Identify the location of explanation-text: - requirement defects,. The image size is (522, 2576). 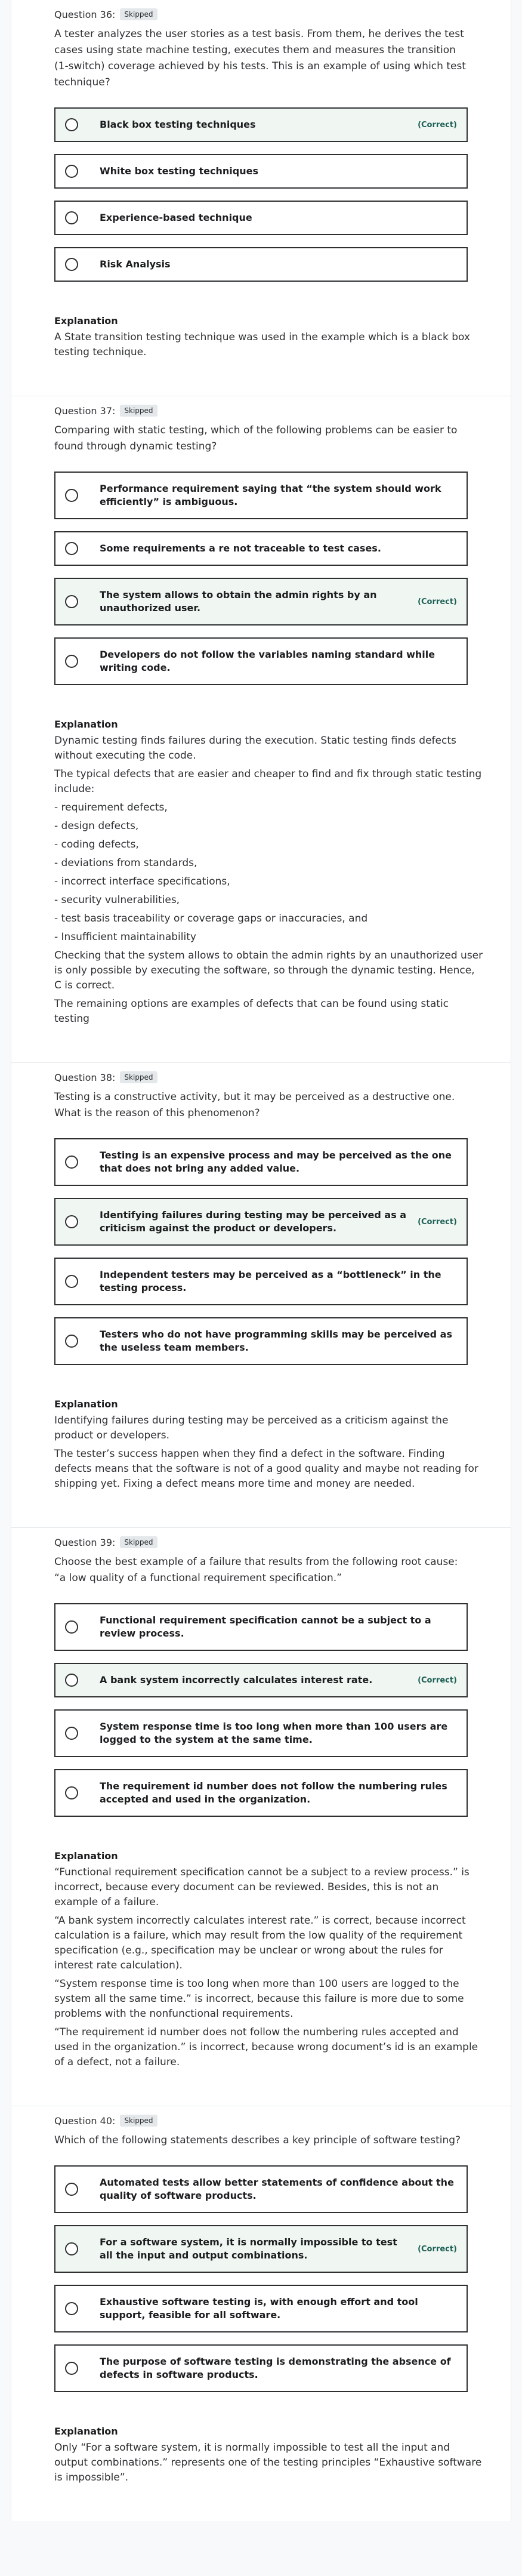
(111, 808).